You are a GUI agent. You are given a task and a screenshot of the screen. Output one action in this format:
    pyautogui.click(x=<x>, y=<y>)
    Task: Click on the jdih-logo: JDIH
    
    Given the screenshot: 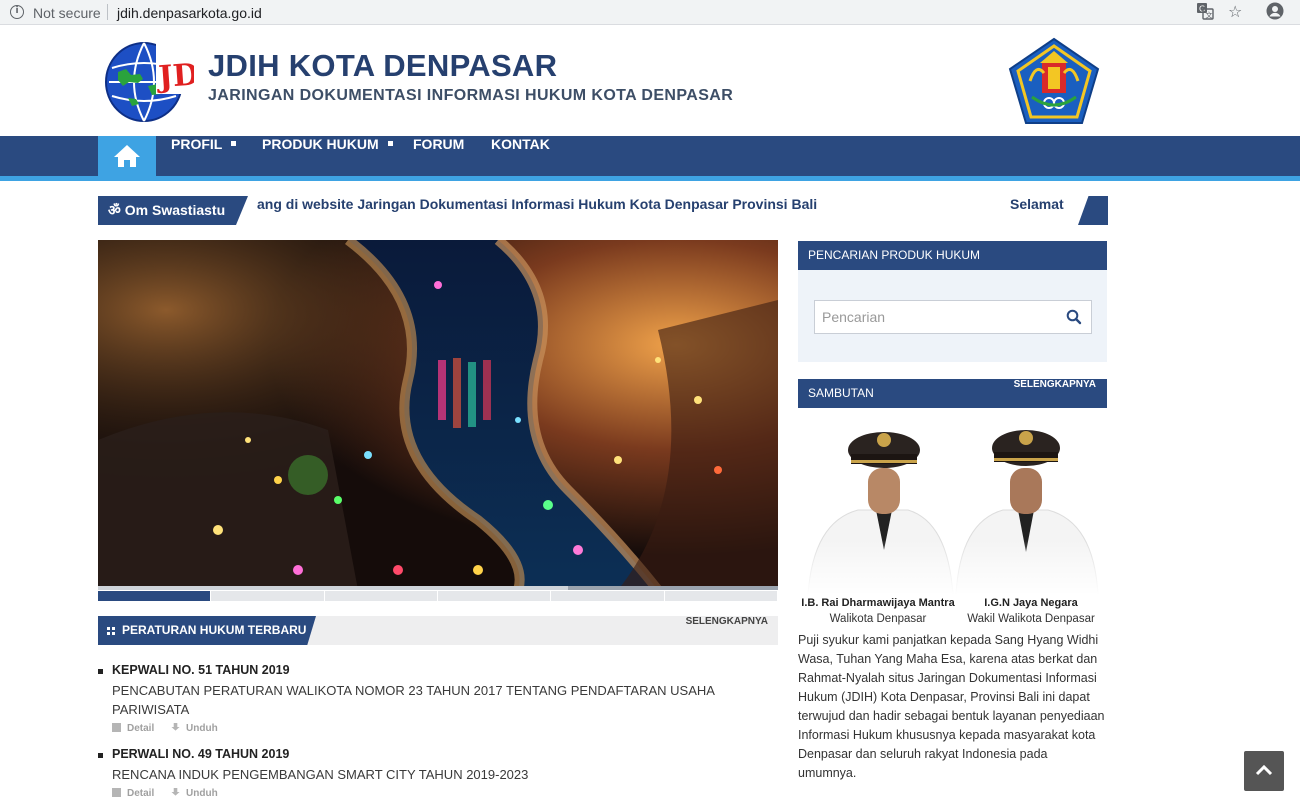 What is the action you would take?
    pyautogui.click(x=173, y=81)
    